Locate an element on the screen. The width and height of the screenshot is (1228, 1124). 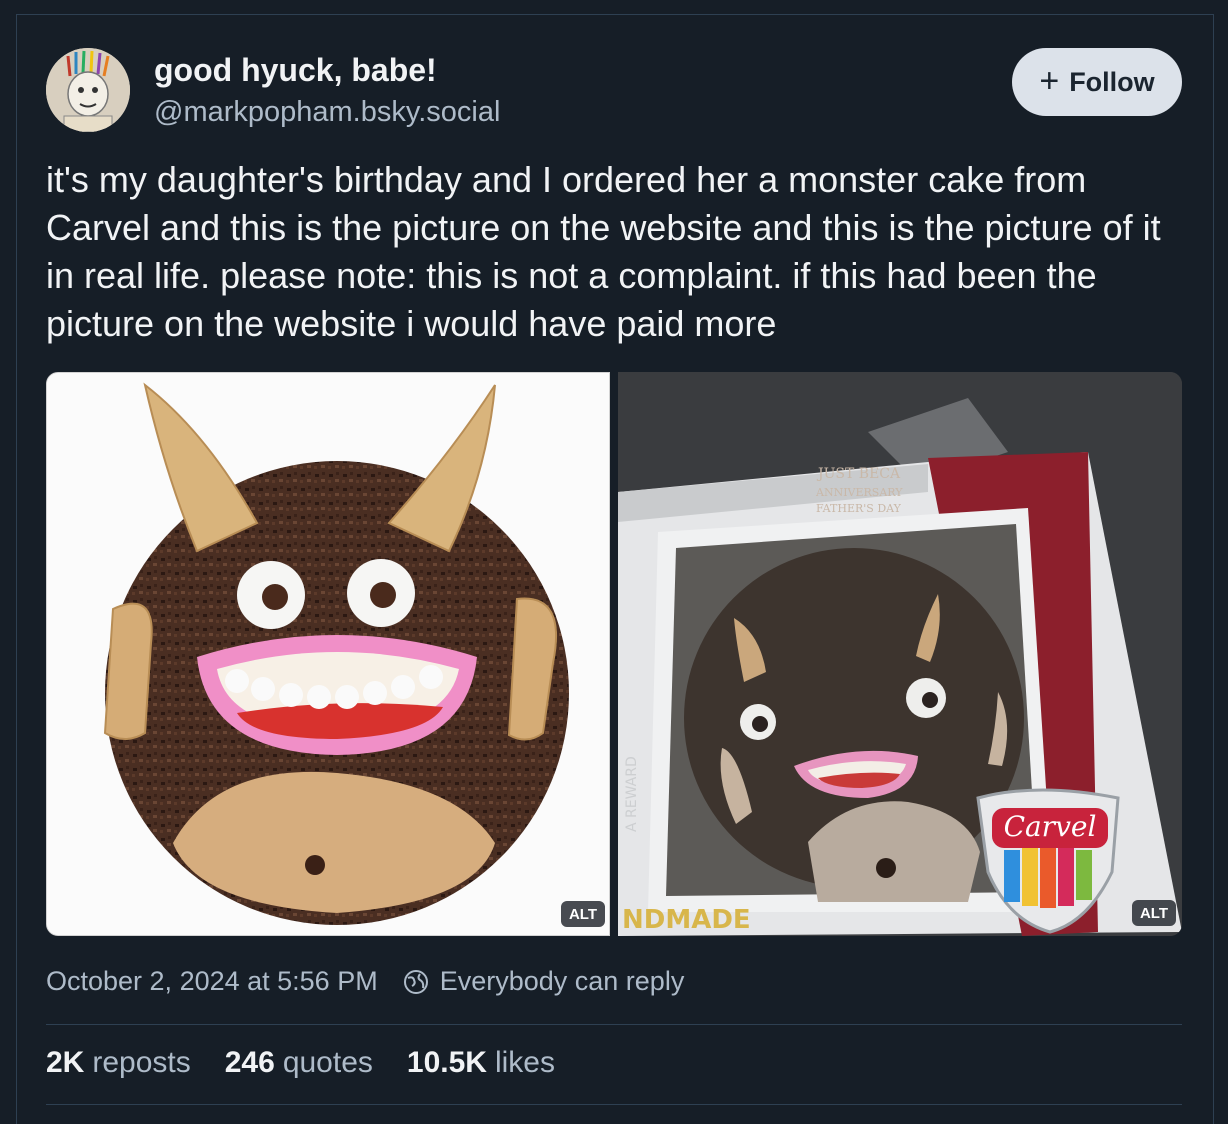
follow-button: + Follow is located at coordinates (1097, 82).